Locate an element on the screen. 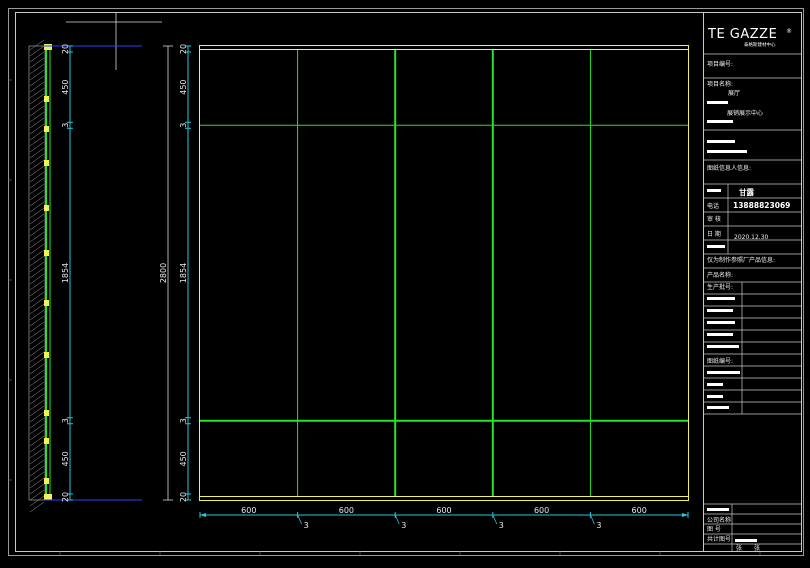 The height and width of the screenshot is (568, 810). total-height-label: 2800 is located at coordinates (163, 273).